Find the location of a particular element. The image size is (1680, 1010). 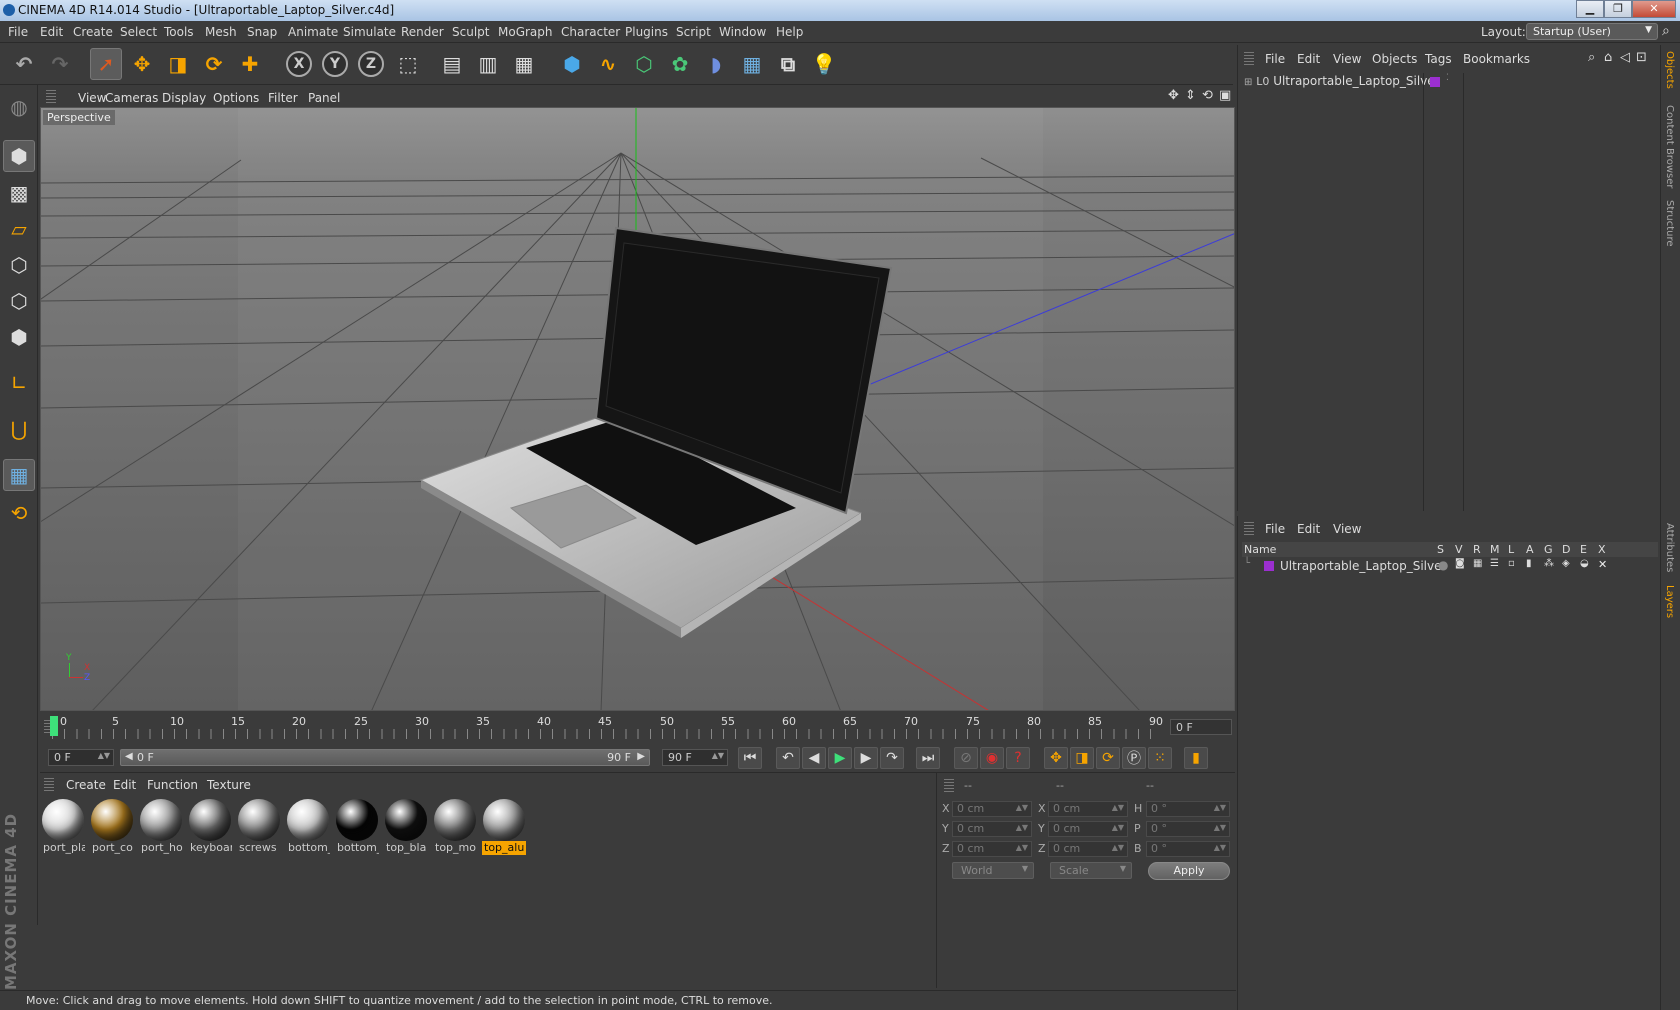

visibility-dots-icon: ⁚ is located at coordinates (1447, 78).